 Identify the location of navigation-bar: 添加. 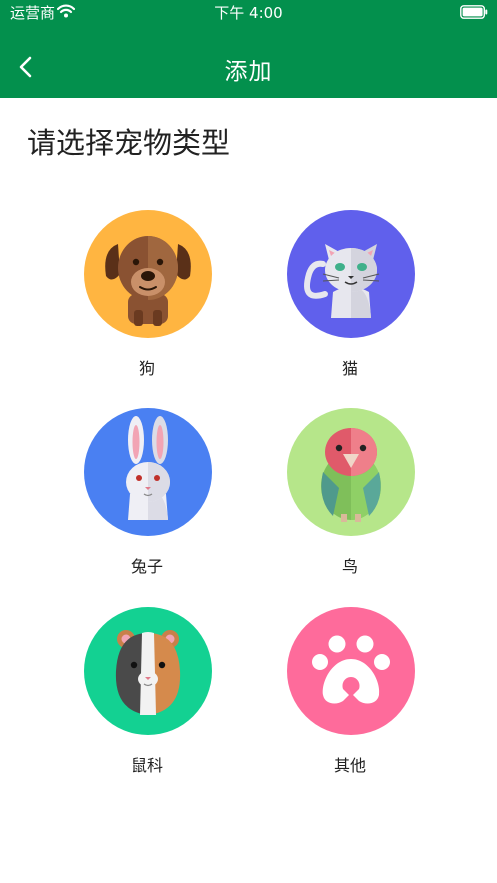
(248, 63).